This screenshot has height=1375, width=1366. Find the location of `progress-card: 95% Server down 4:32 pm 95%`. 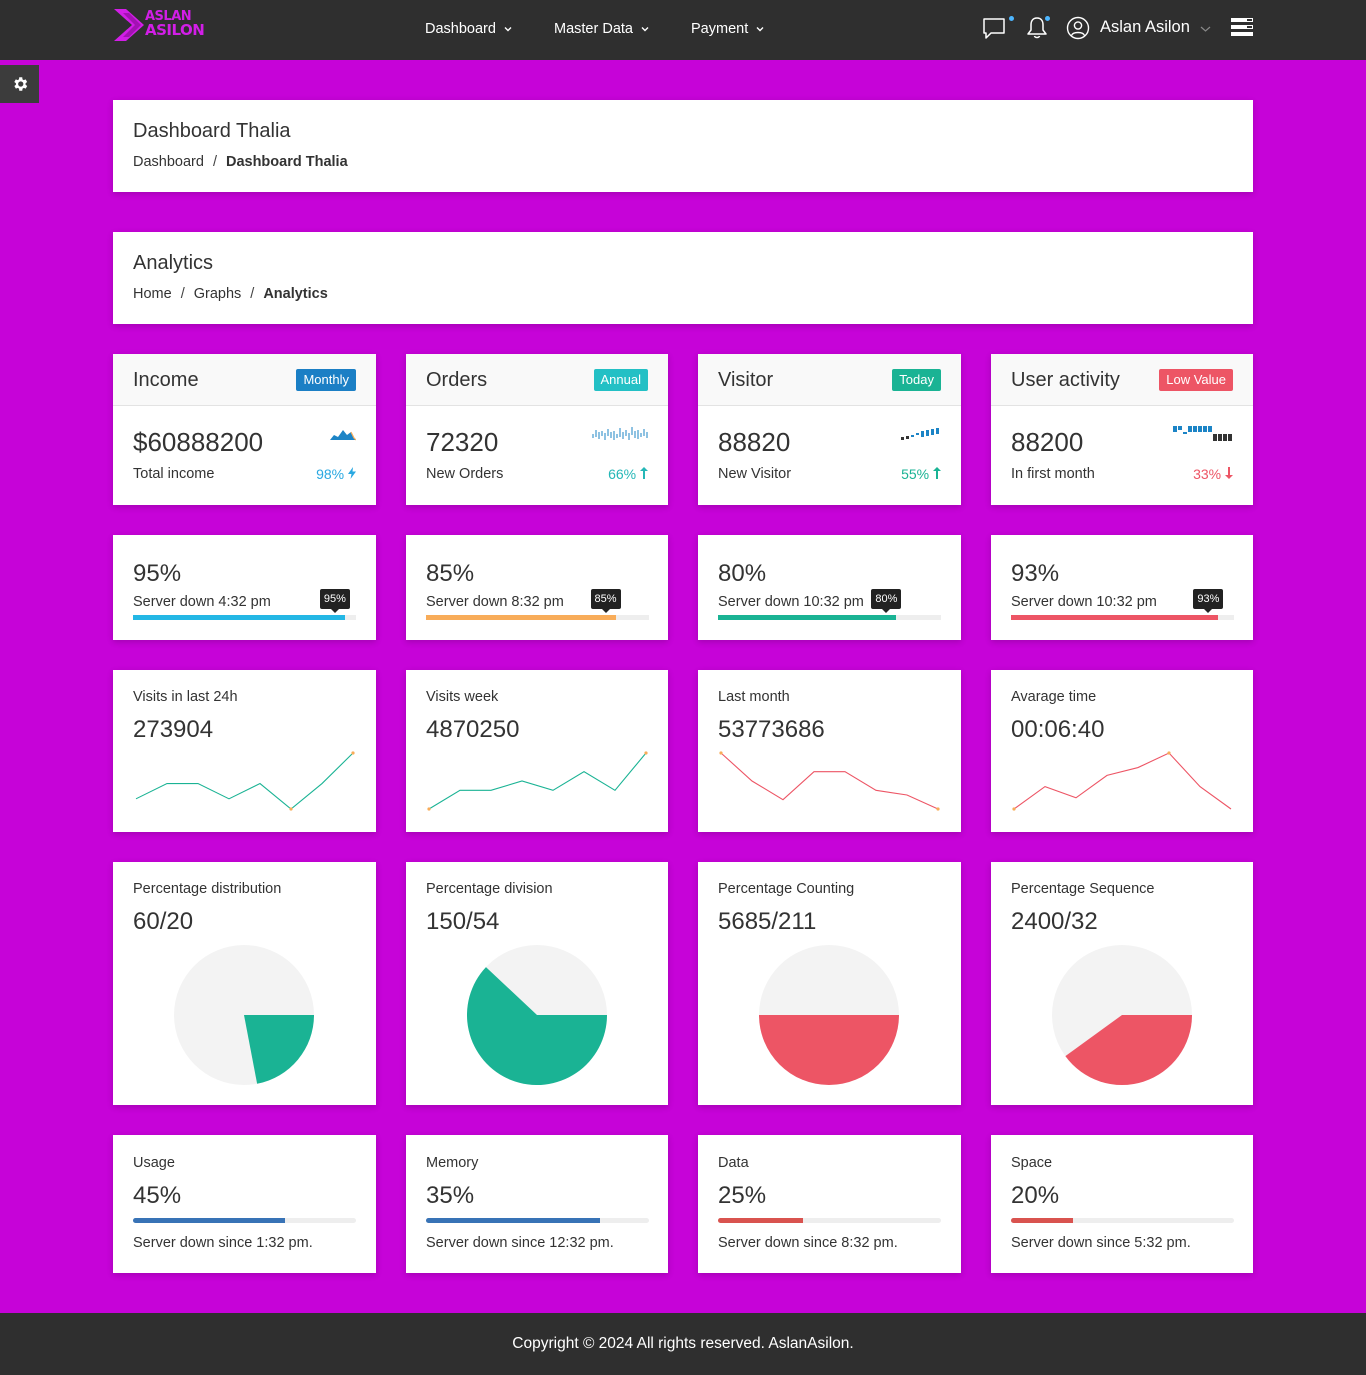

progress-card: 95% Server down 4:32 pm 95% is located at coordinates (244, 587).